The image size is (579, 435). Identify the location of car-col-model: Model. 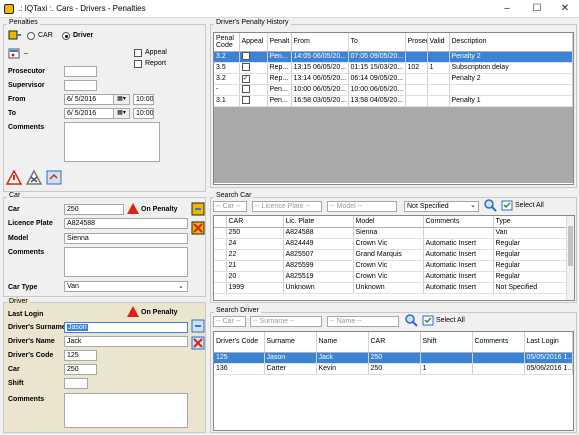
(388, 222).